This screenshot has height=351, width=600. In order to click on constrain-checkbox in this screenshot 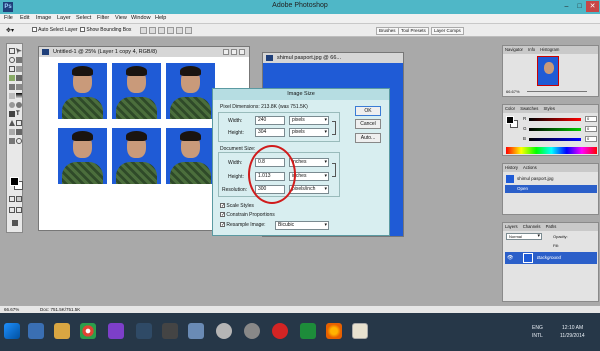, I will do `click(222, 215)`.